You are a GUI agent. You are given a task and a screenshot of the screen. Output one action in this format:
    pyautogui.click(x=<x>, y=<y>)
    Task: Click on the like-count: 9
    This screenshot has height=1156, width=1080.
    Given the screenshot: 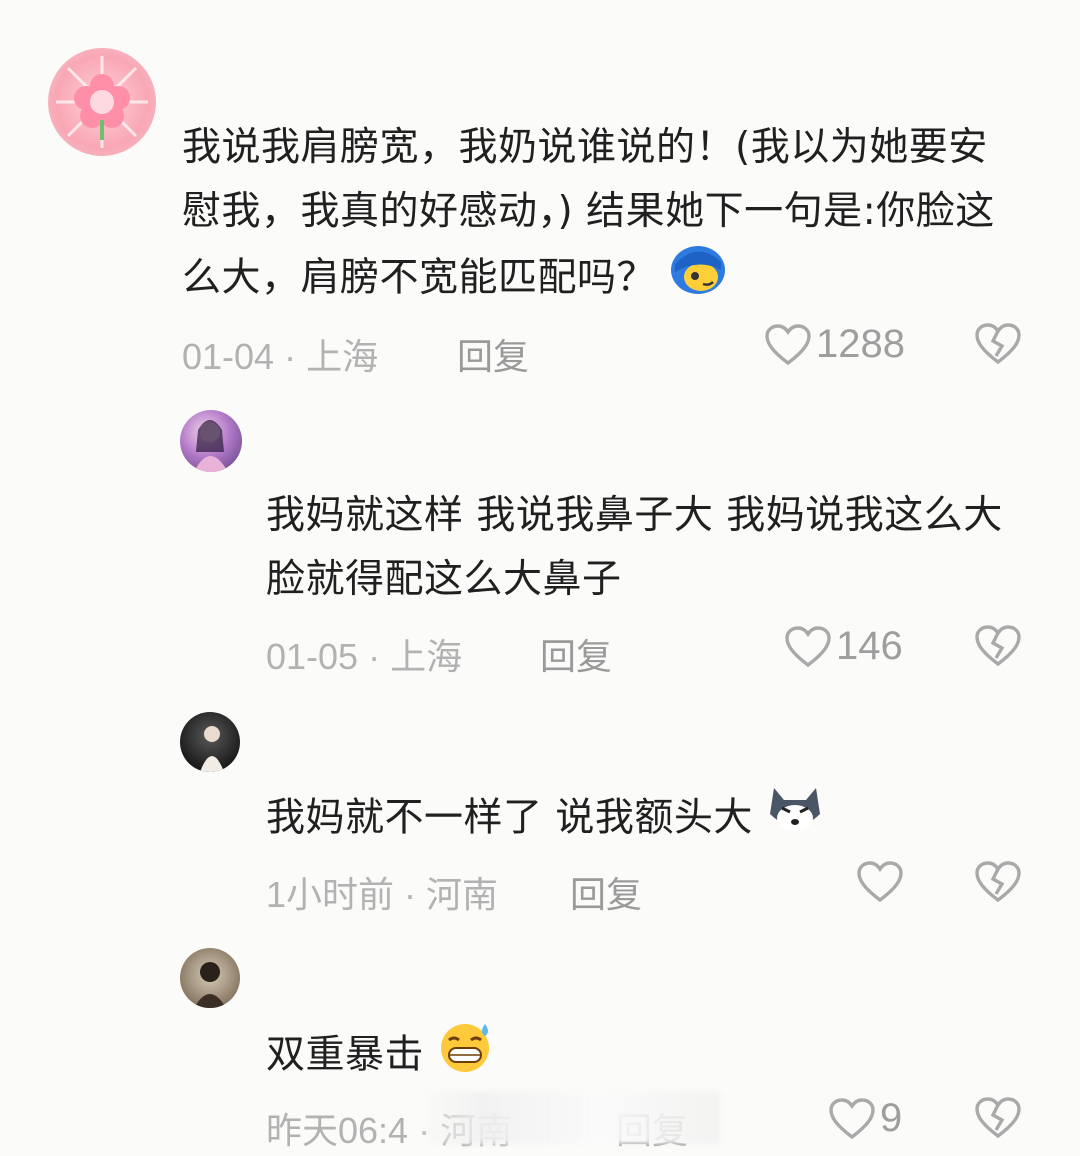 What is the action you would take?
    pyautogui.click(x=891, y=1118)
    